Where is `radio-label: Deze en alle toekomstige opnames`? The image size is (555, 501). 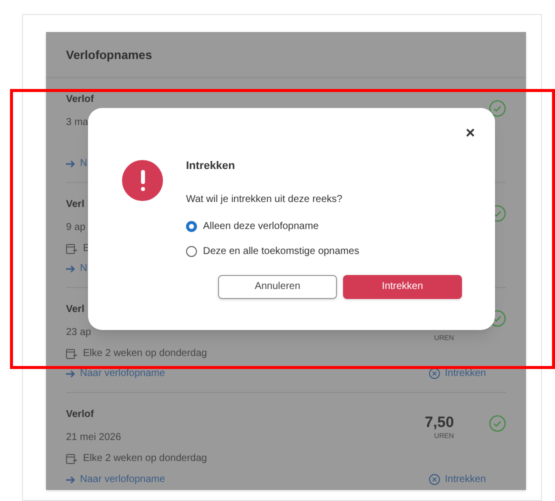
radio-label: Deze en alle toekomstige opnames is located at coordinates (281, 251).